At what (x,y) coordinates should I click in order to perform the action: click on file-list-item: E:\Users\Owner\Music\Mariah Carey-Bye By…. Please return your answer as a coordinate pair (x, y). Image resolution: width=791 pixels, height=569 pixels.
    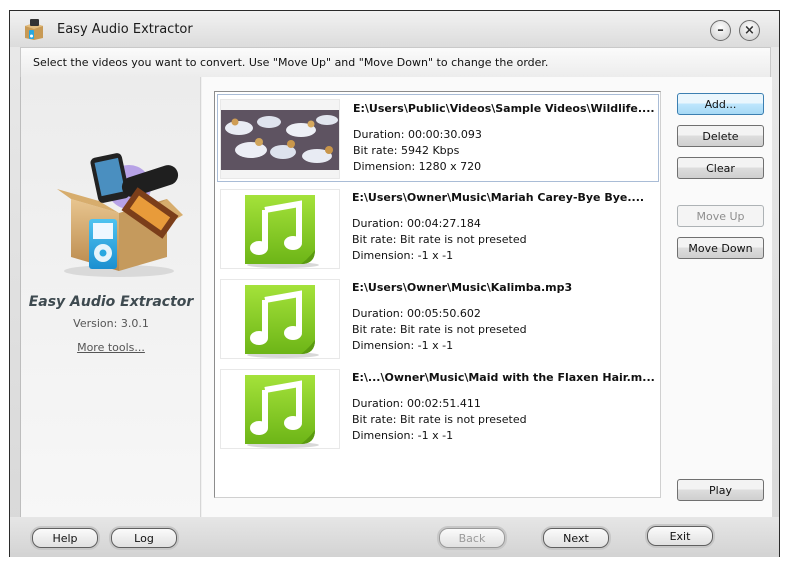
    Looking at the image, I should click on (438, 228).